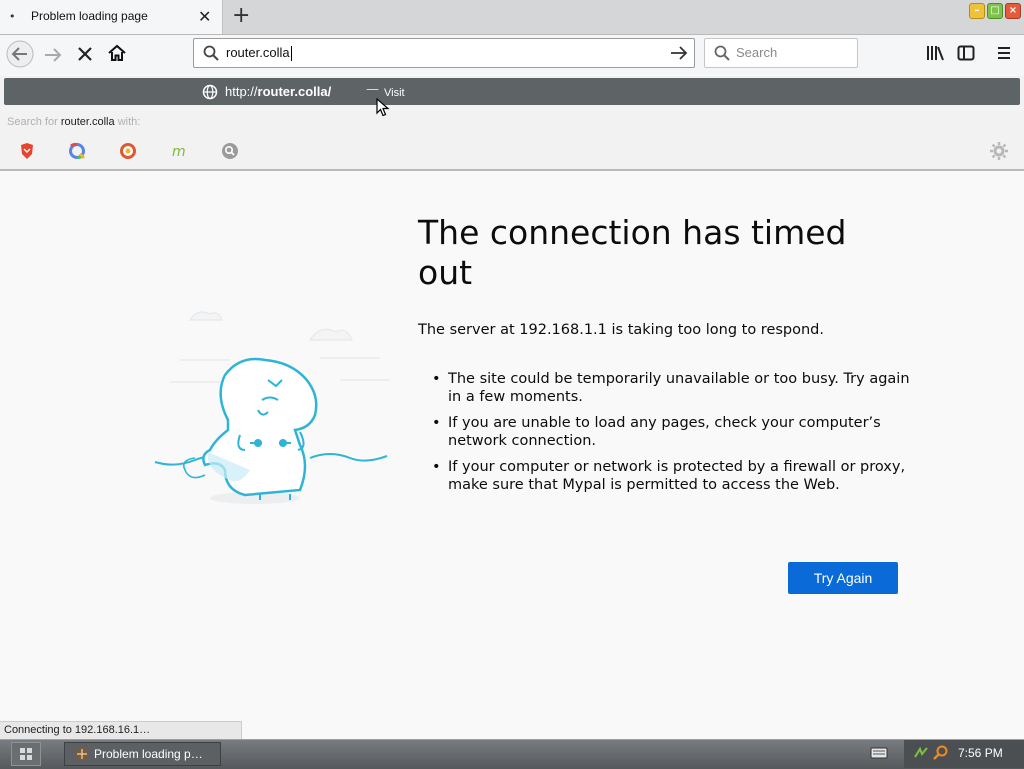  I want to click on search-box: Search, so click(781, 53).